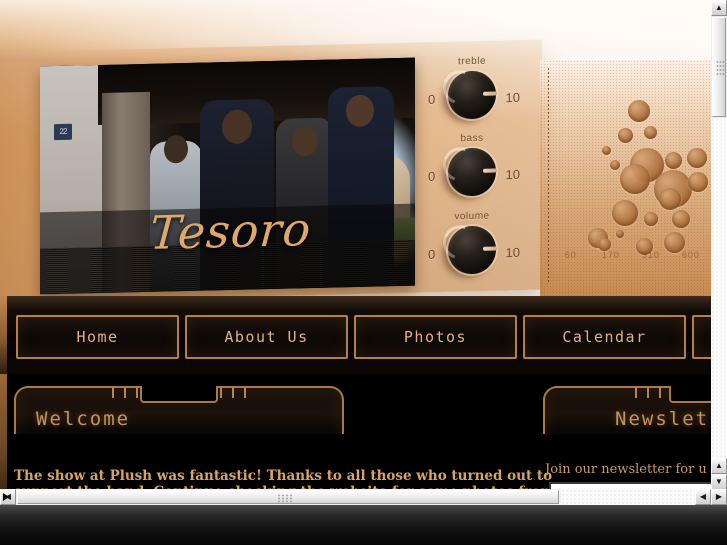 The height and width of the screenshot is (545, 727). I want to click on horizontal-scrollbar: ◀ ◀ ▶, so click(363, 497).